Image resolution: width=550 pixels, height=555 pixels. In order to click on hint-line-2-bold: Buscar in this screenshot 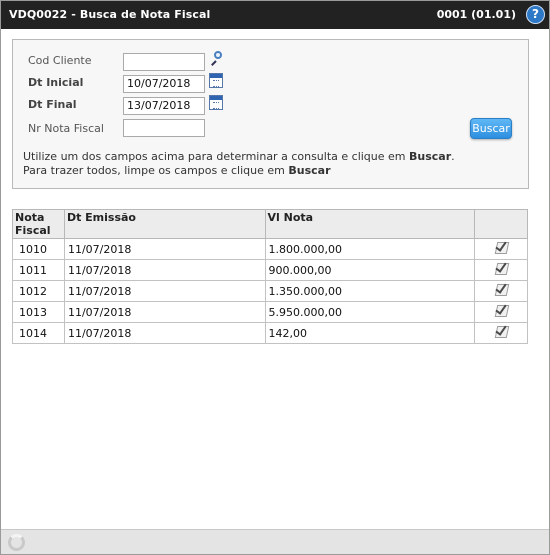, I will do `click(309, 170)`.